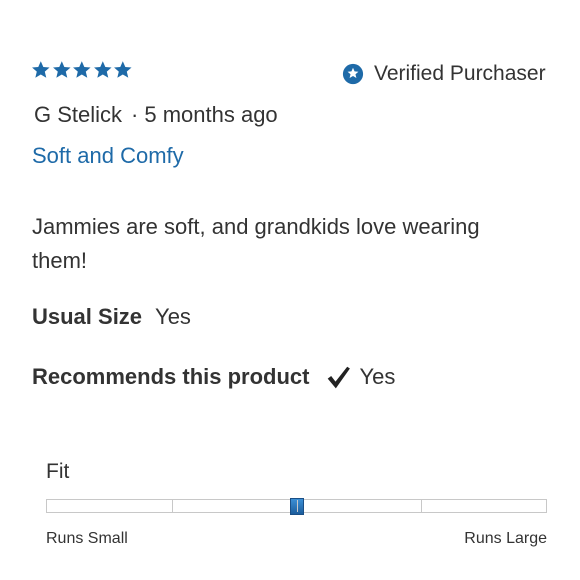 This screenshot has width=580, height=580. I want to click on review-time: 5 months ago, so click(211, 114).